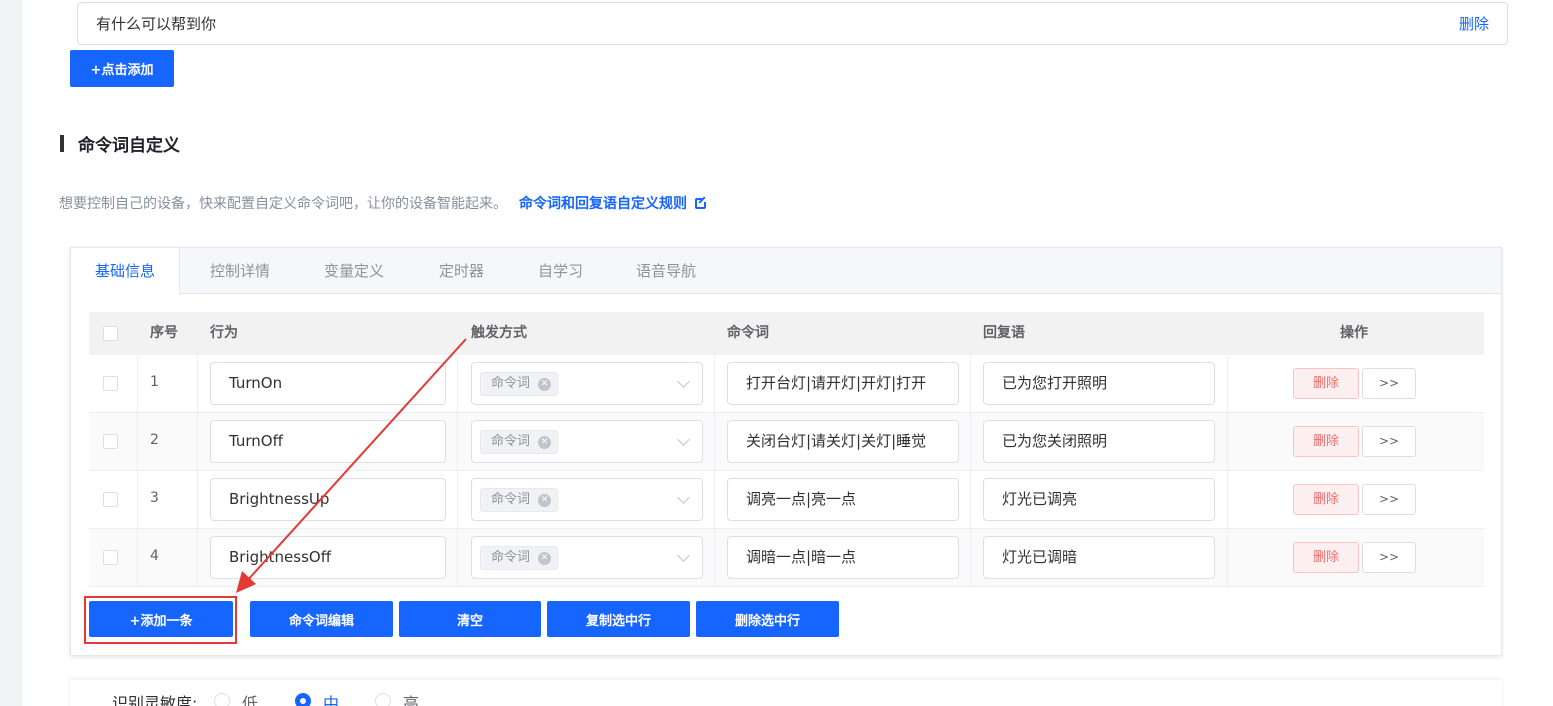 The height and width of the screenshot is (706, 1553). What do you see at coordinates (470, 619) in the screenshot?
I see `clear-button: 清空` at bounding box center [470, 619].